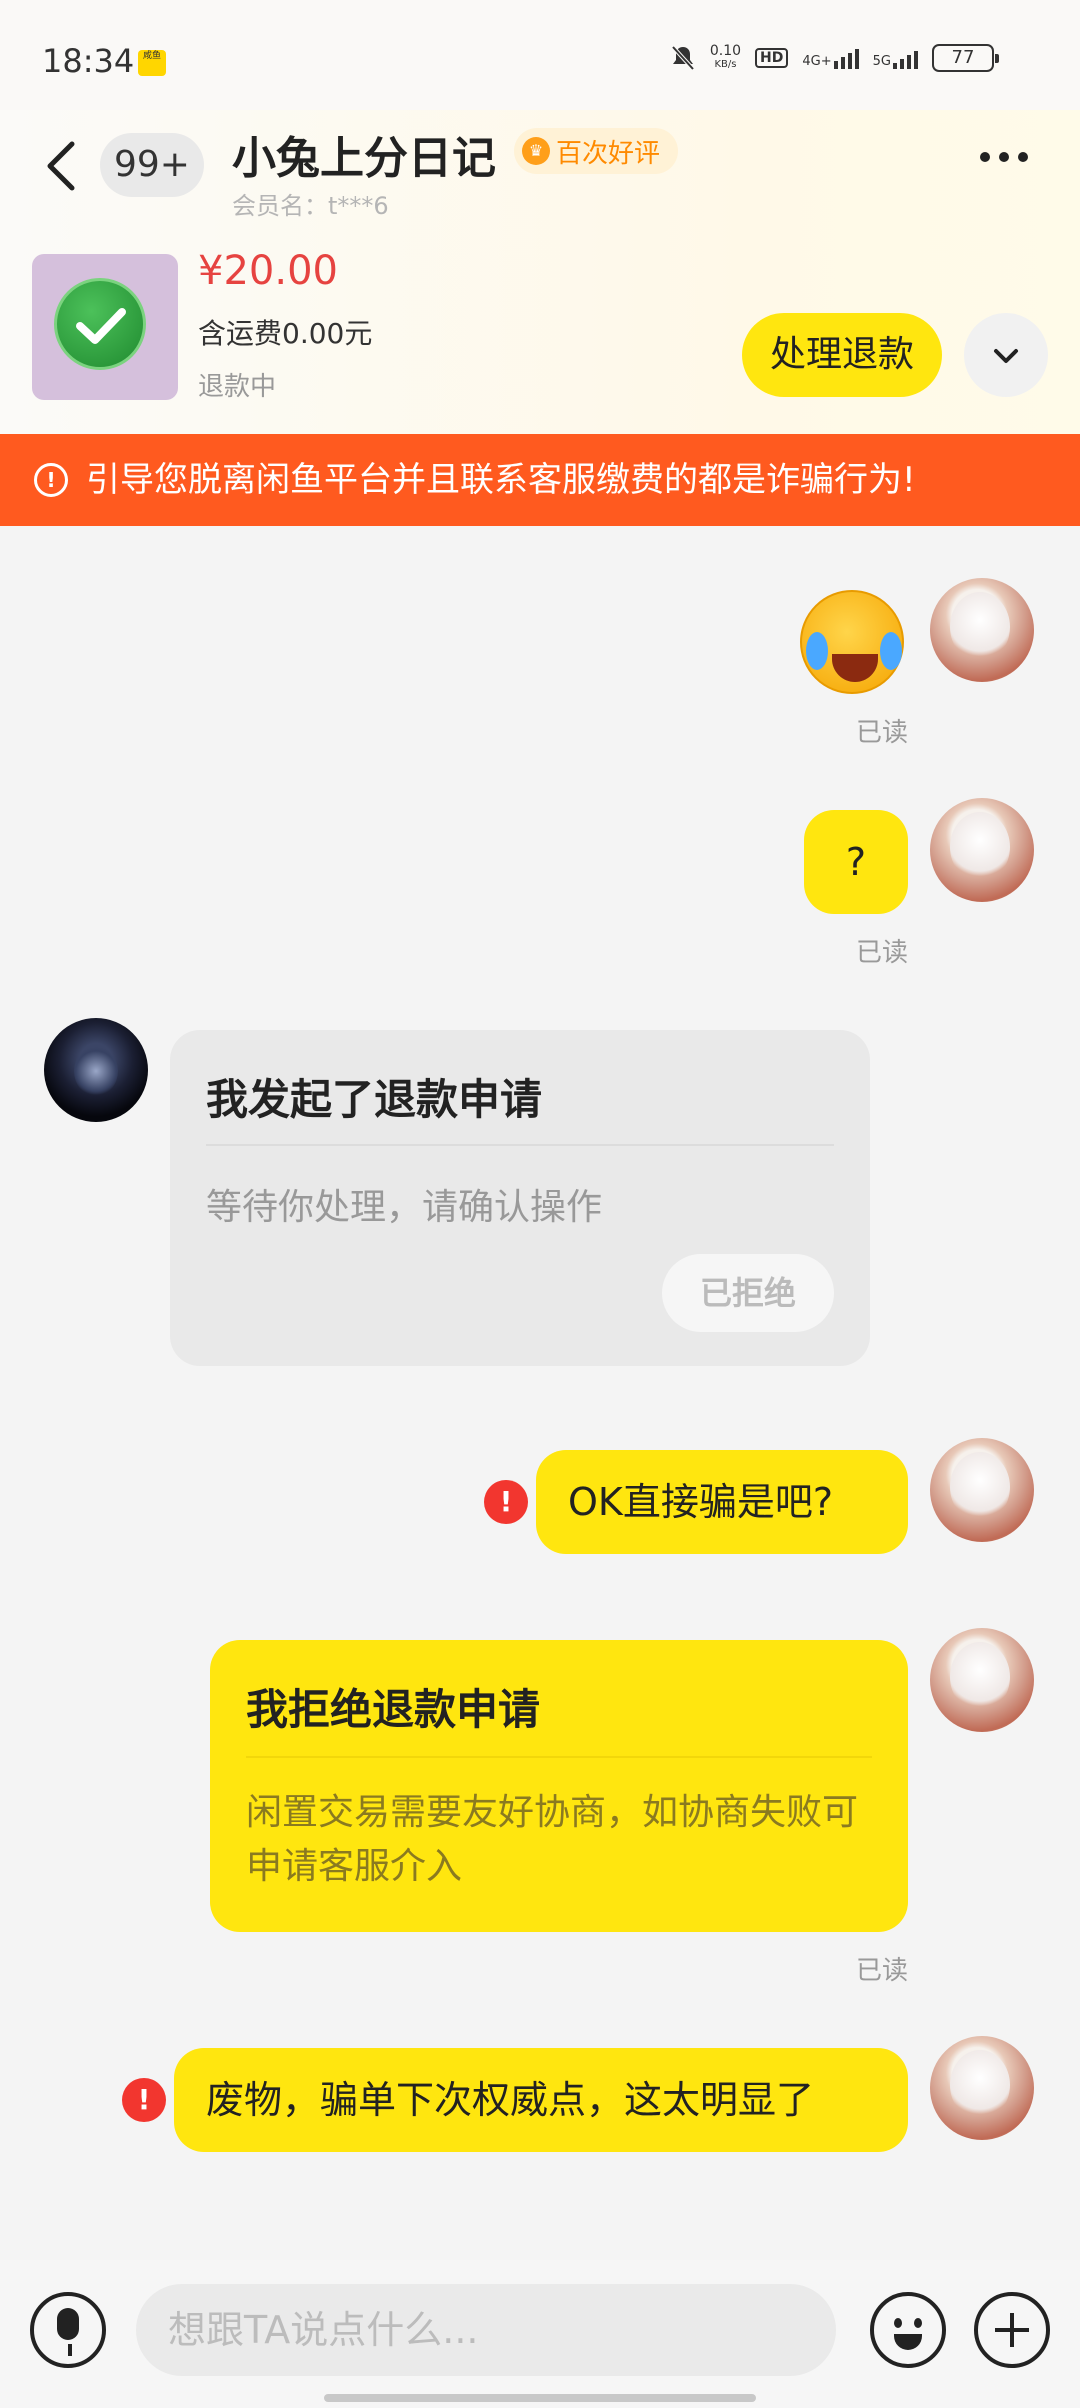  What do you see at coordinates (393, 1709) in the screenshot?
I see `reject-card-title: 我拒绝退款申请` at bounding box center [393, 1709].